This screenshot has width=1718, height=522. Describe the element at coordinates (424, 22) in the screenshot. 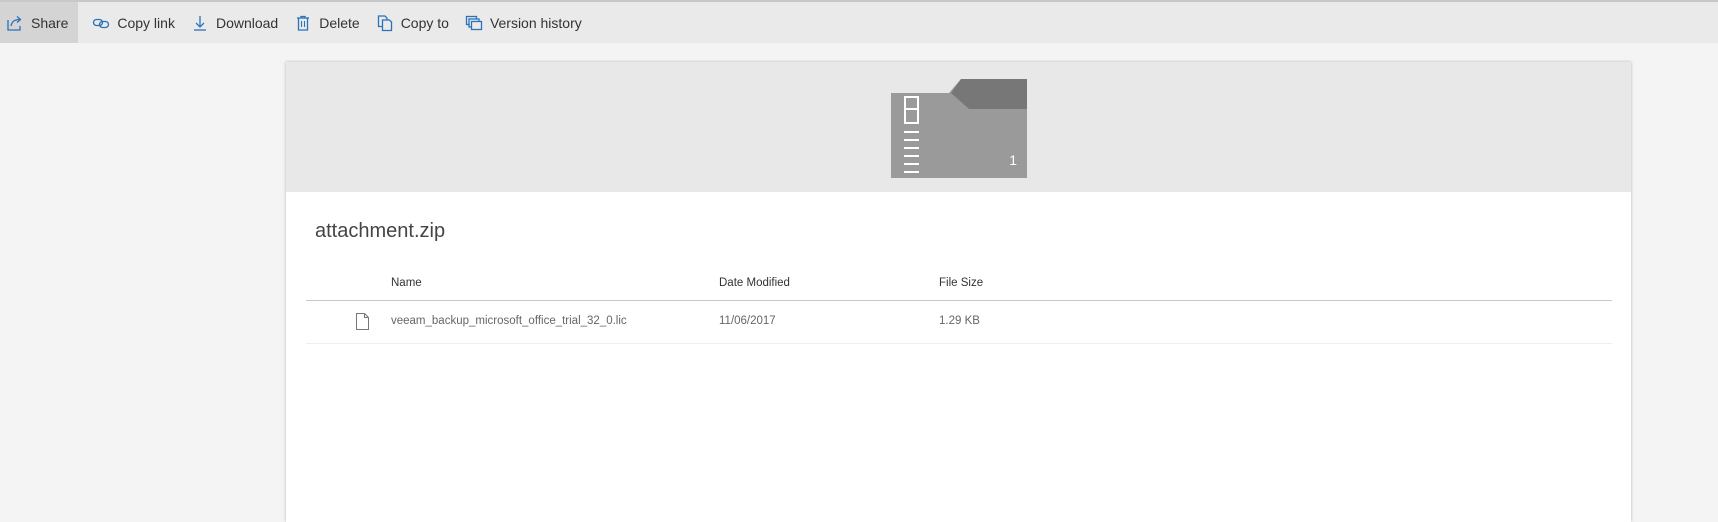

I see `copy-to-label: Copy to` at that location.